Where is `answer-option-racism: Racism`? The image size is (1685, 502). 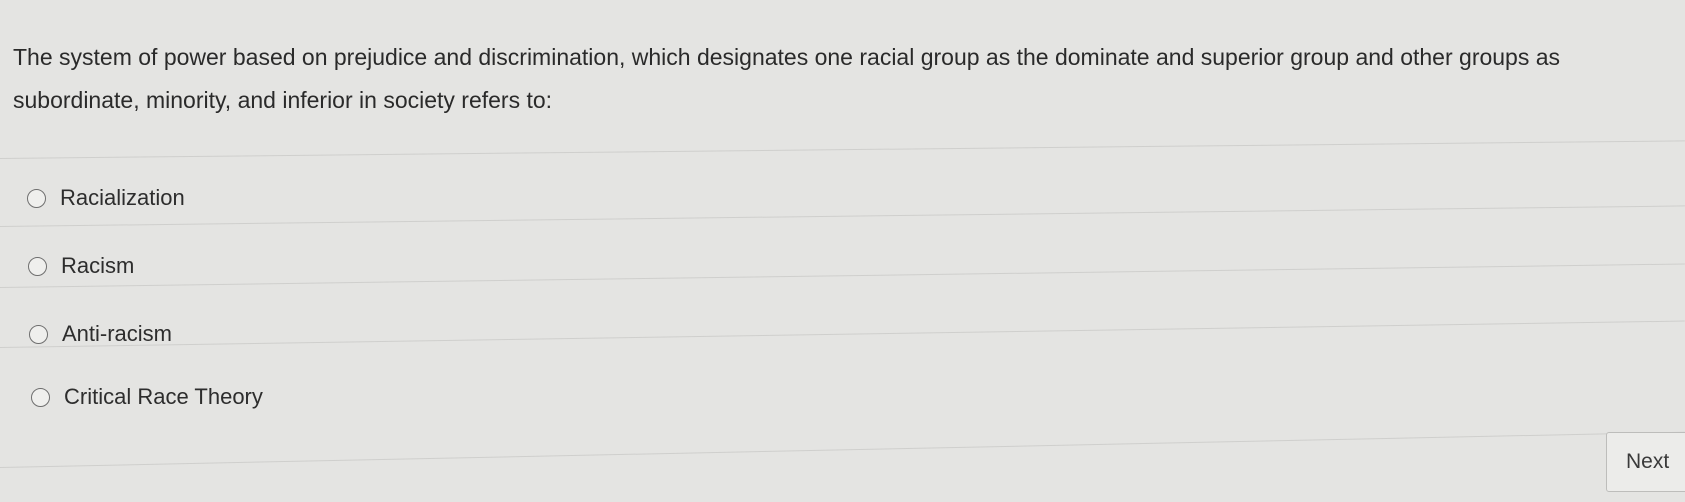
answer-option-racism: Racism is located at coordinates (81, 266).